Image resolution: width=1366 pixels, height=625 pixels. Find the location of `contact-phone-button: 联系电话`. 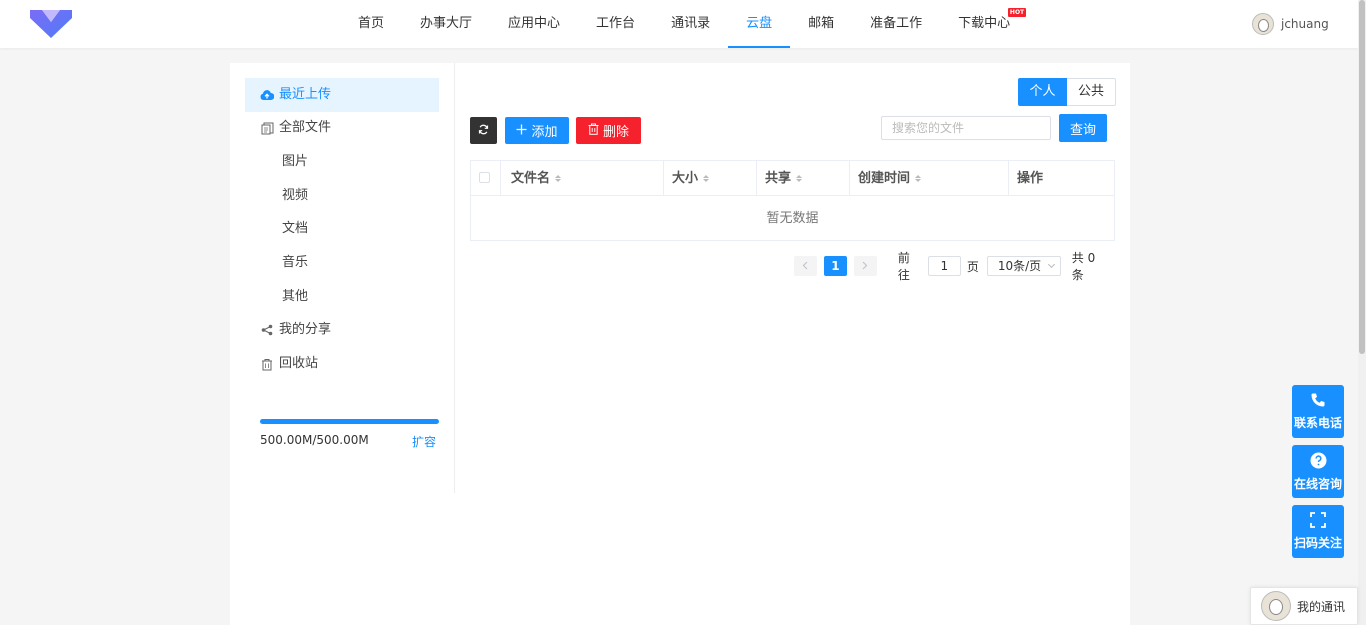

contact-phone-button: 联系电话 is located at coordinates (1318, 411).